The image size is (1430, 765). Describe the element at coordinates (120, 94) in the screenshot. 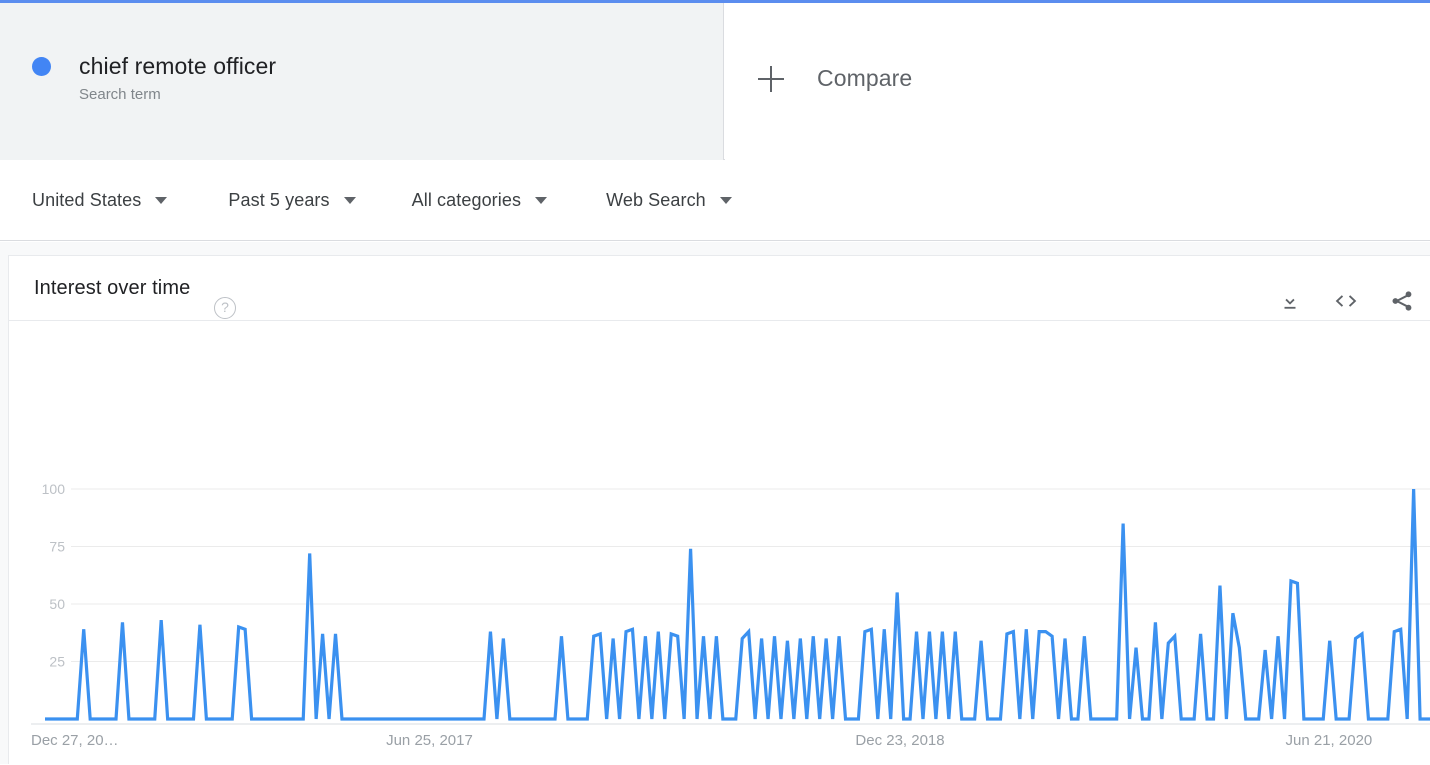

I see `search-term-subtitle: Search term` at that location.